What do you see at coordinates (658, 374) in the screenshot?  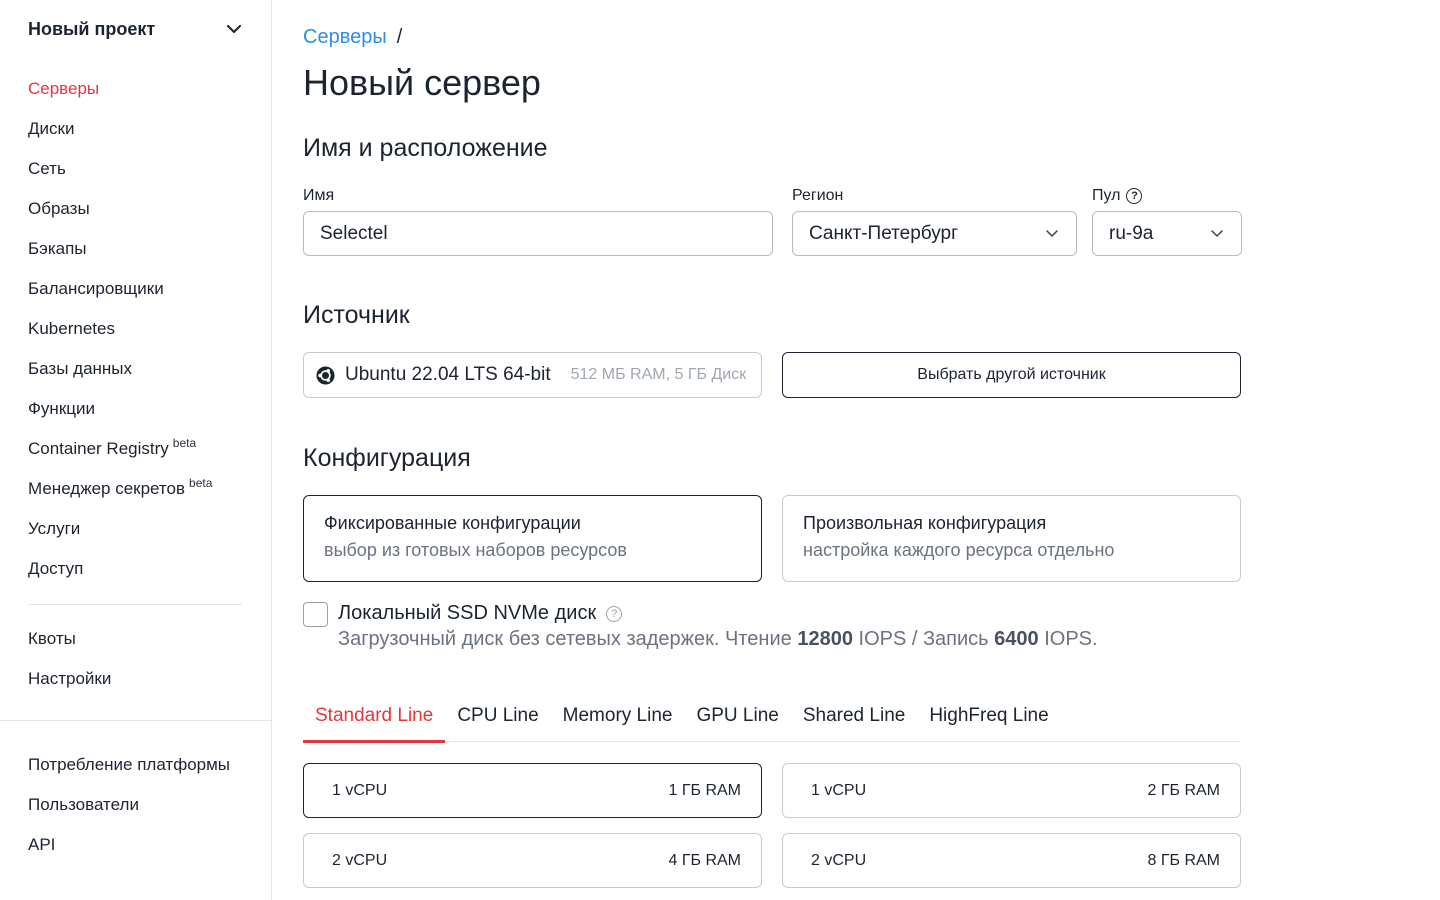 I see `source-image-meta: 512 МБ RAM, 5 ГБ Диск` at bounding box center [658, 374].